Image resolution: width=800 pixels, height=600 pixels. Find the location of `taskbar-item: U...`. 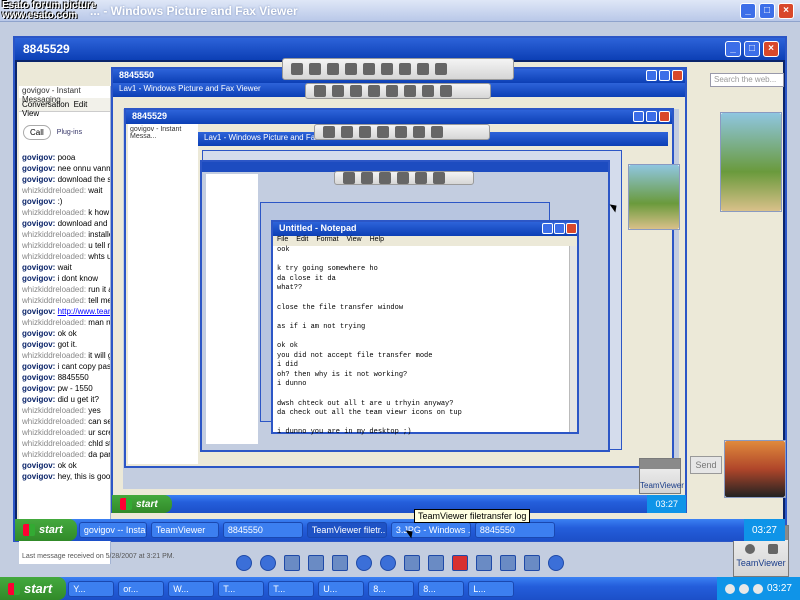

taskbar-item: U... is located at coordinates (341, 588).